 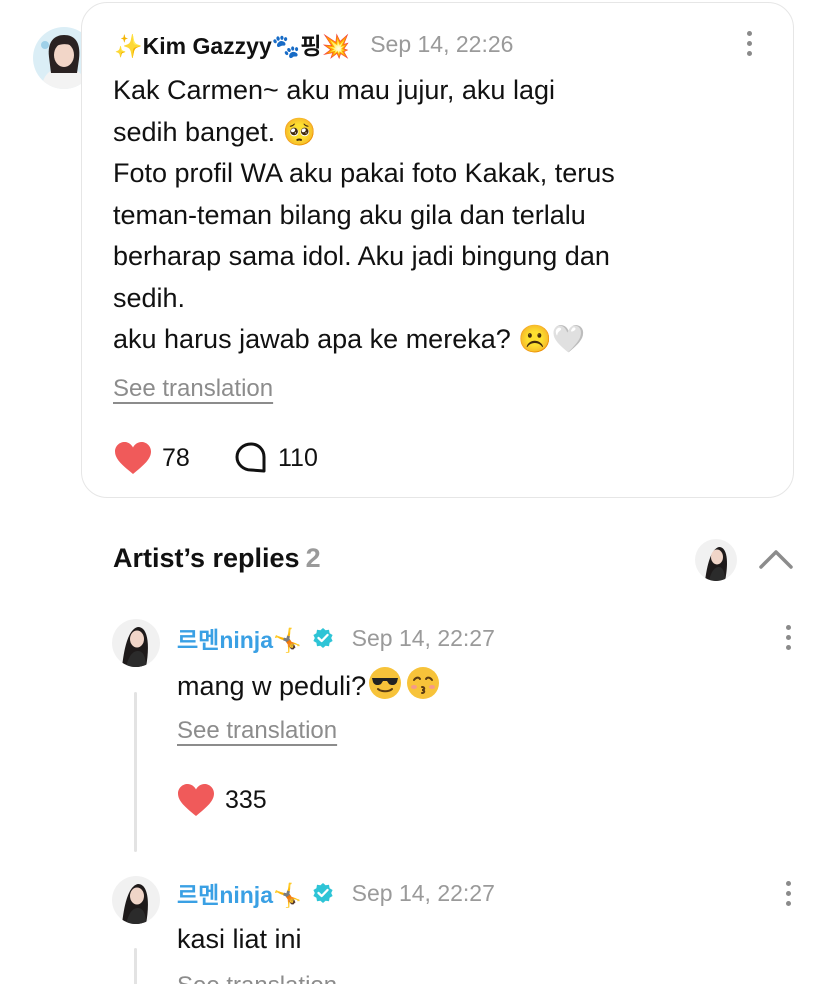 I want to click on post-timestamp: Sep 14, 22:26, so click(x=442, y=43).